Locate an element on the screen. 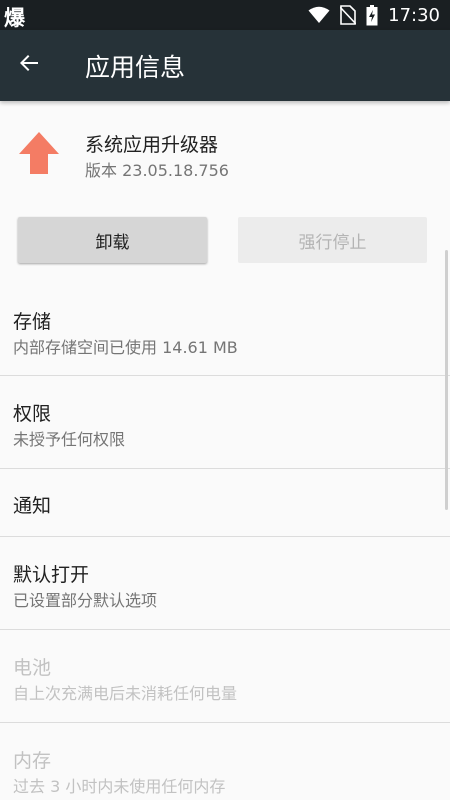 The width and height of the screenshot is (450, 800). memory-item: 内存 过去 3 小时内未使用任何内存 is located at coordinates (225, 761).